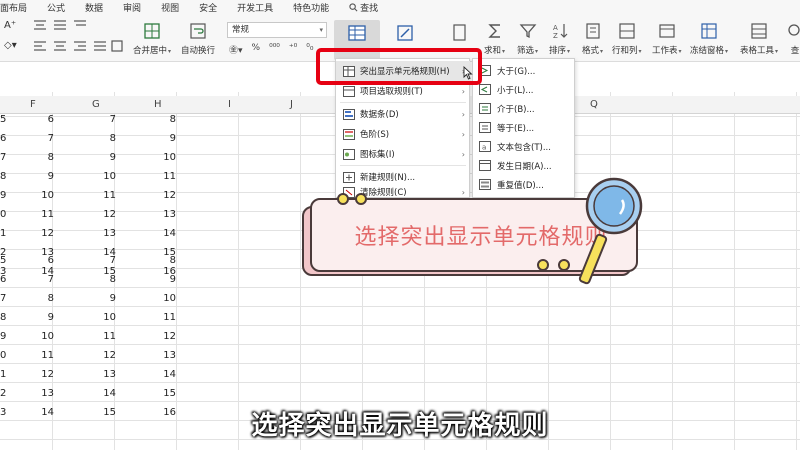 Image resolution: width=800 pixels, height=450 pixels. I want to click on format-button: 格式▾, so click(592, 39).